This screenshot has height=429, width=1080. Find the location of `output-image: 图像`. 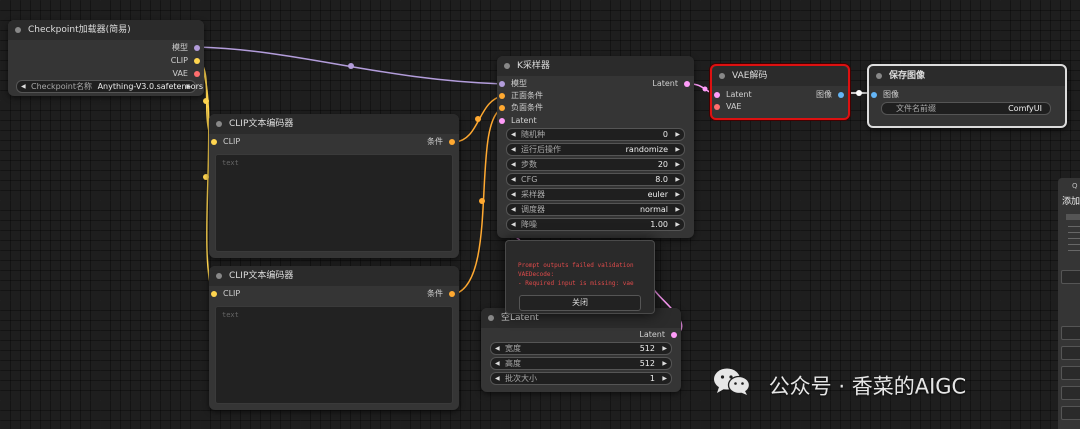

output-image: 图像 is located at coordinates (830, 95).